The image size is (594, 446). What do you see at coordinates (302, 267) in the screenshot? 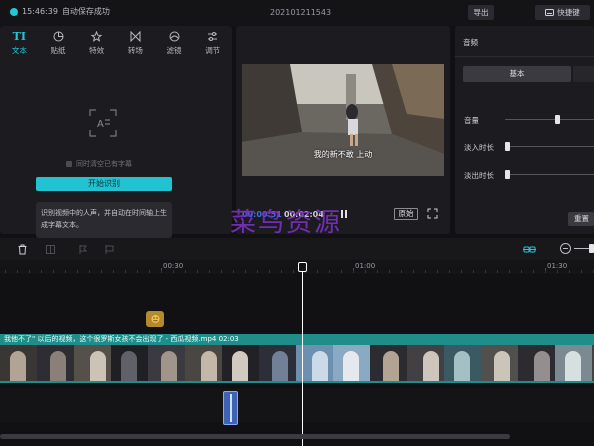
I see `playhead-handle` at bounding box center [302, 267].